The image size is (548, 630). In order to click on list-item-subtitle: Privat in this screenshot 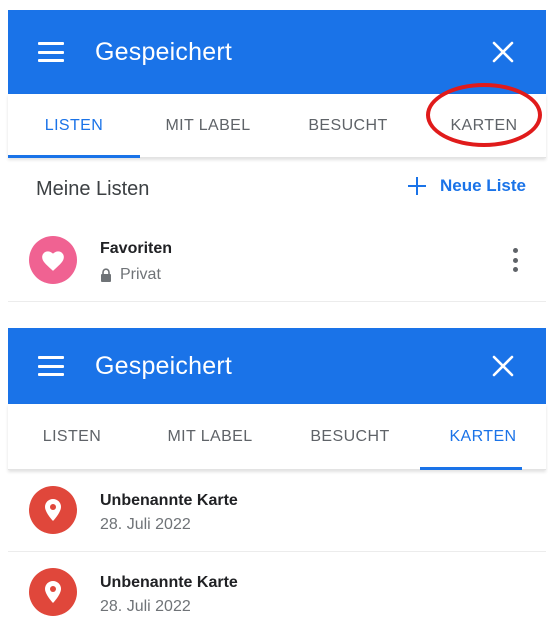, I will do `click(130, 275)`.